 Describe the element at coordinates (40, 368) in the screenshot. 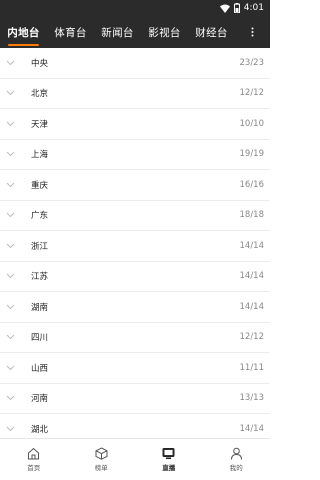

I see `channel-group-name: 山西` at that location.